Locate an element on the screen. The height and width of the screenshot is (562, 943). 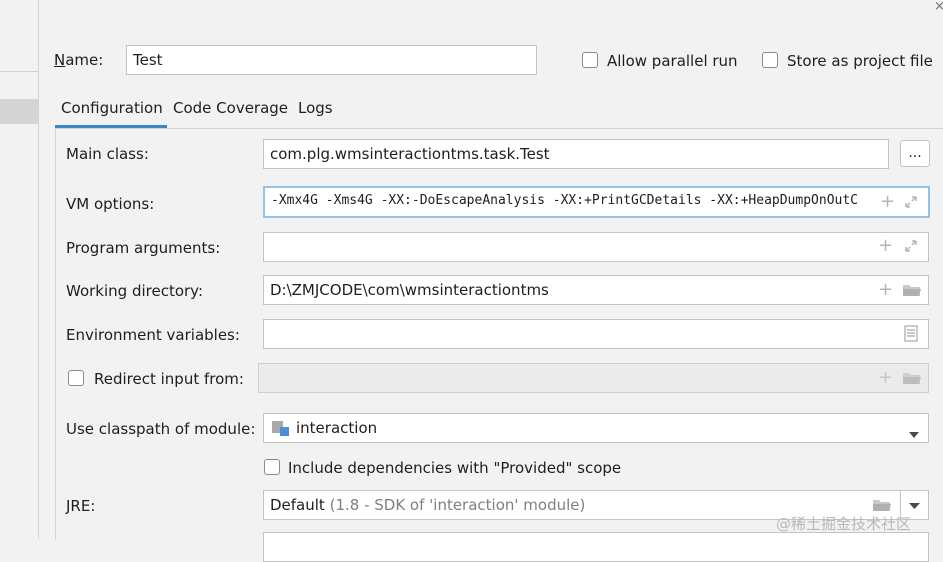
redirect-input-field is located at coordinates (593, 378).